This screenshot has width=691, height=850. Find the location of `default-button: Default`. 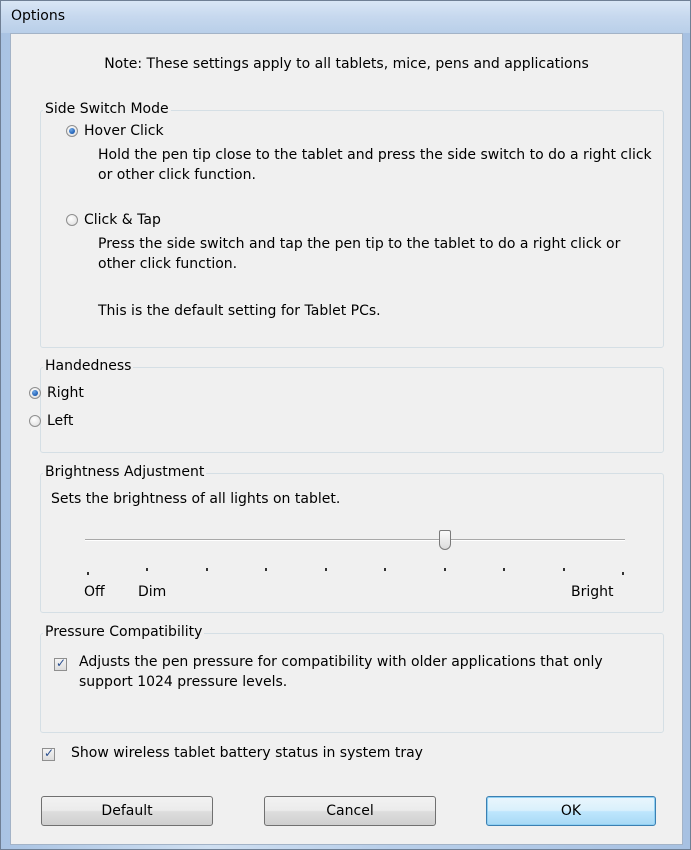

default-button: Default is located at coordinates (127, 811).